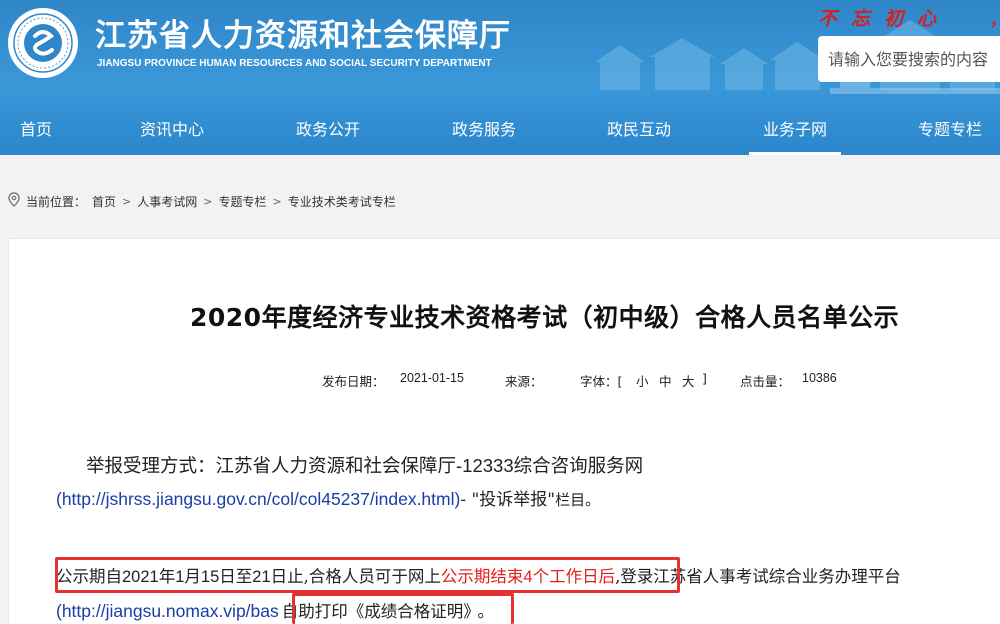 Image resolution: width=1000 pixels, height=624 pixels. Describe the element at coordinates (353, 381) in the screenshot. I see `publish-date-label: 发布日期：` at that location.